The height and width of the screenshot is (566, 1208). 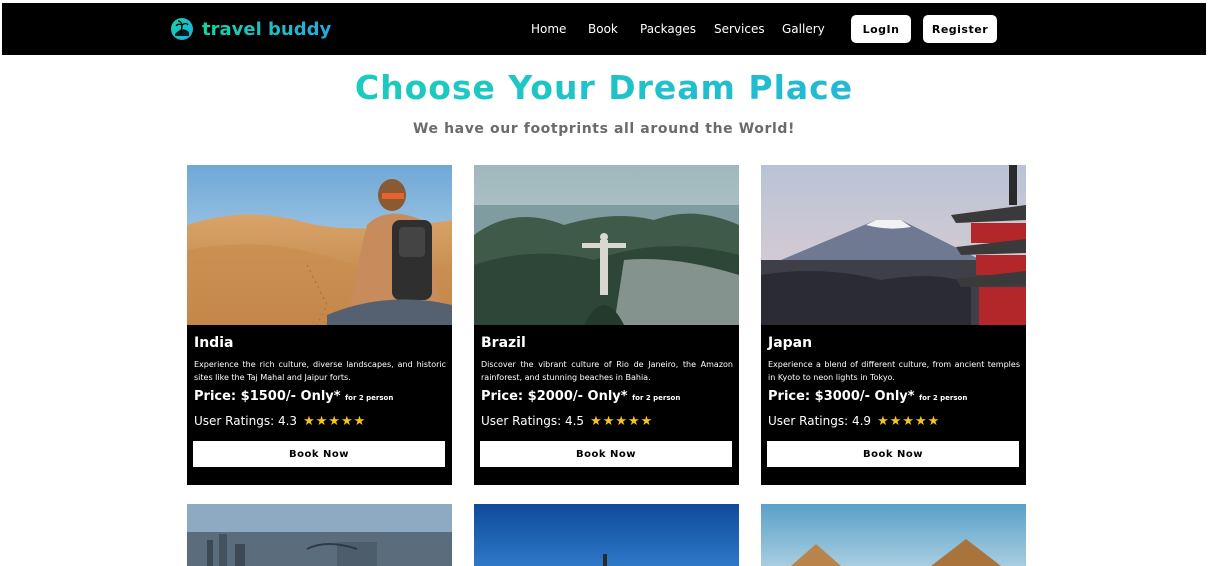 What do you see at coordinates (803, 29) in the screenshot?
I see `nav-gallery: Gallery` at bounding box center [803, 29].